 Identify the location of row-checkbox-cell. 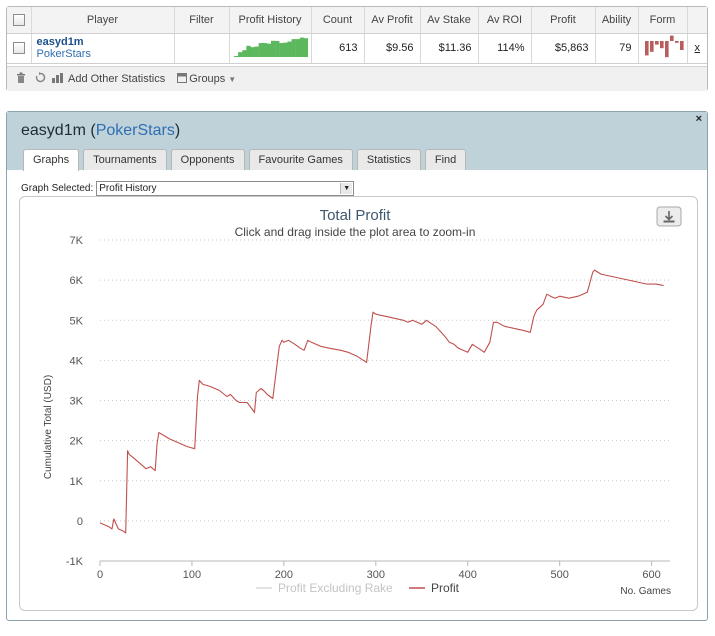
(19, 48).